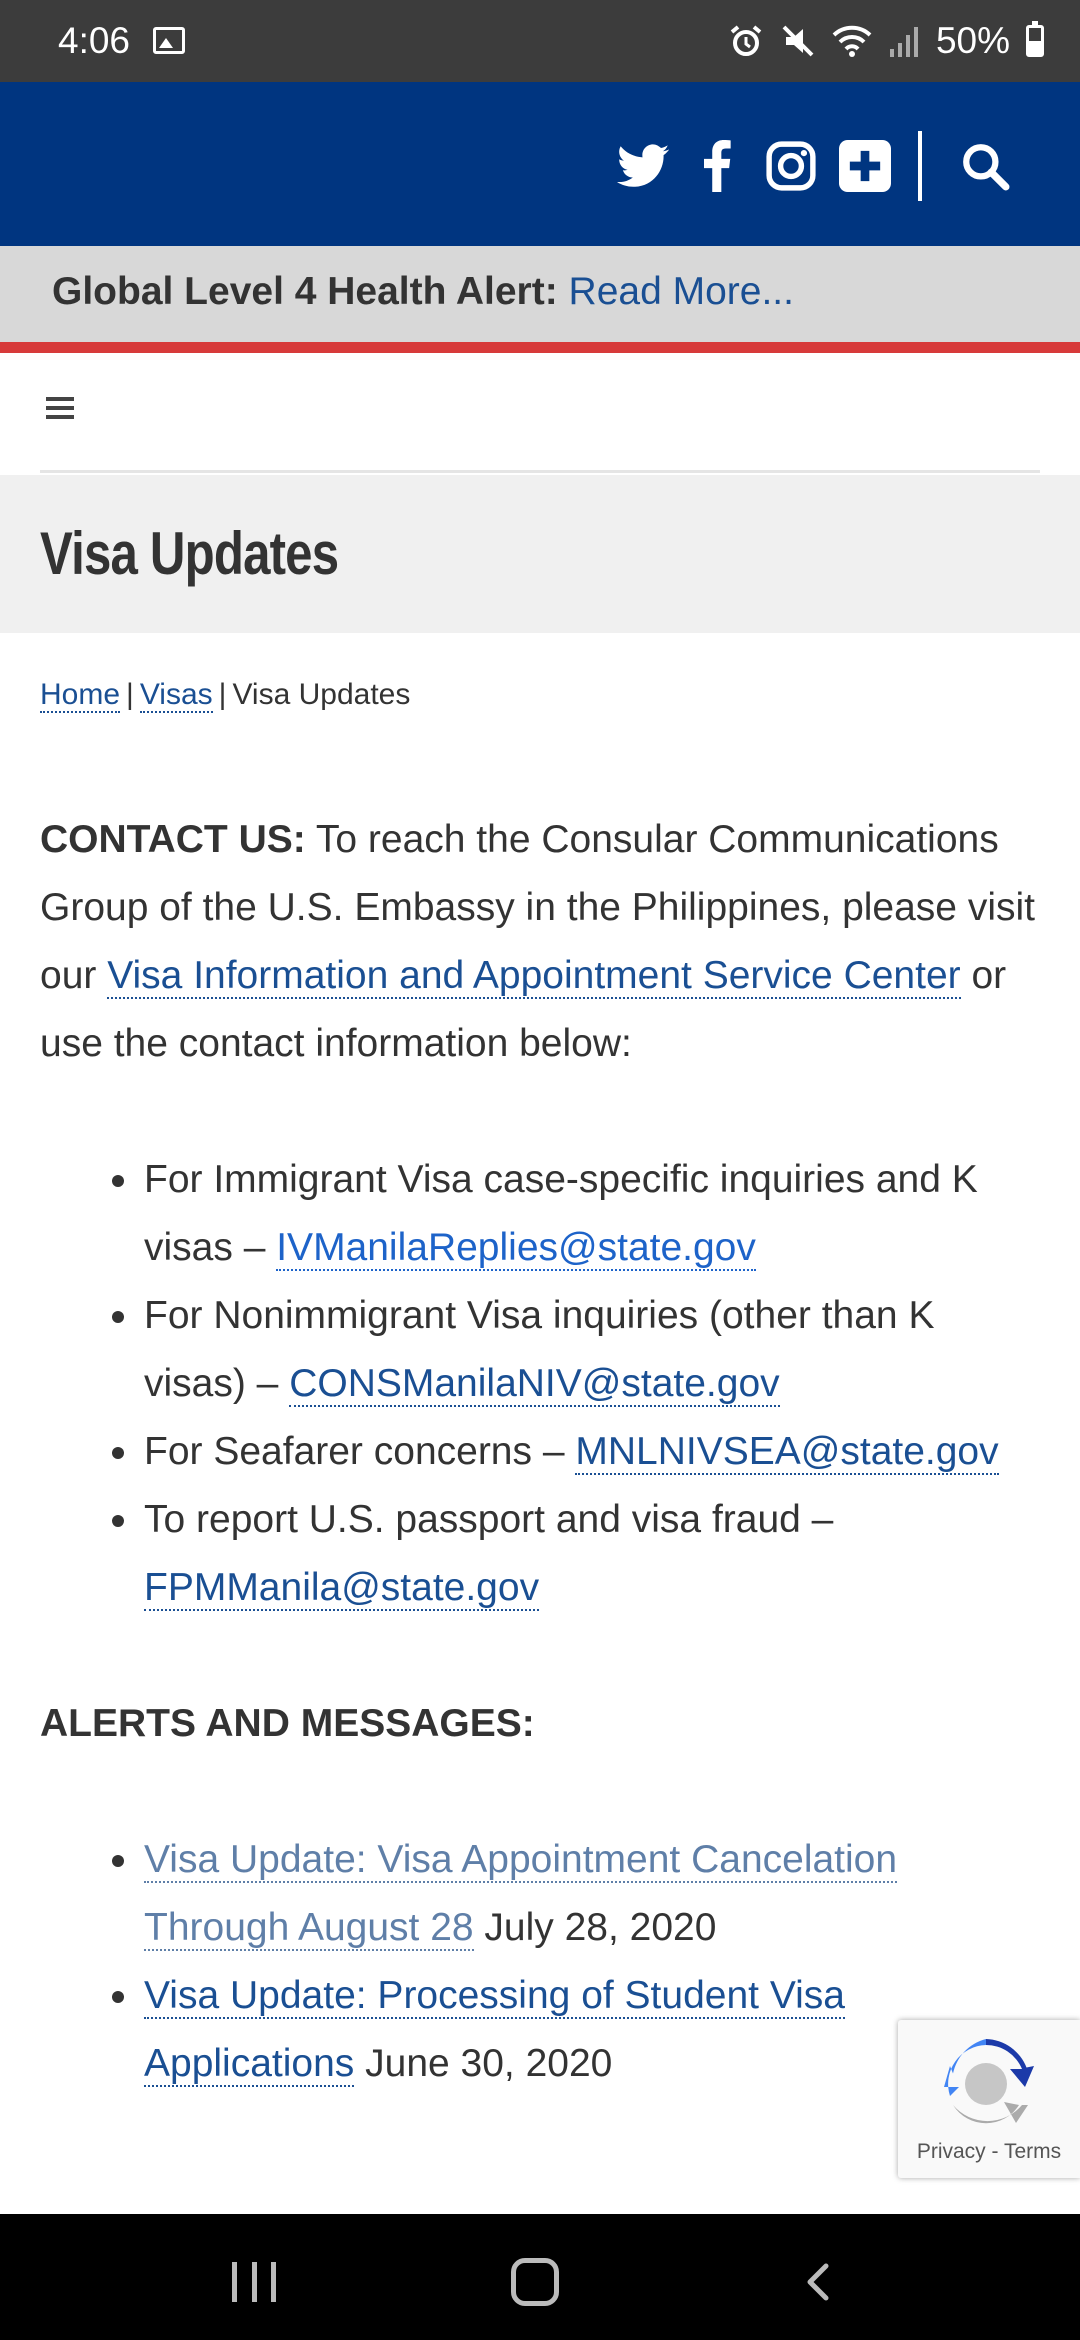 This screenshot has width=1080, height=2340. What do you see at coordinates (360, 1451) in the screenshot?
I see `contact-item-text: For Seafarer concerns –` at bounding box center [360, 1451].